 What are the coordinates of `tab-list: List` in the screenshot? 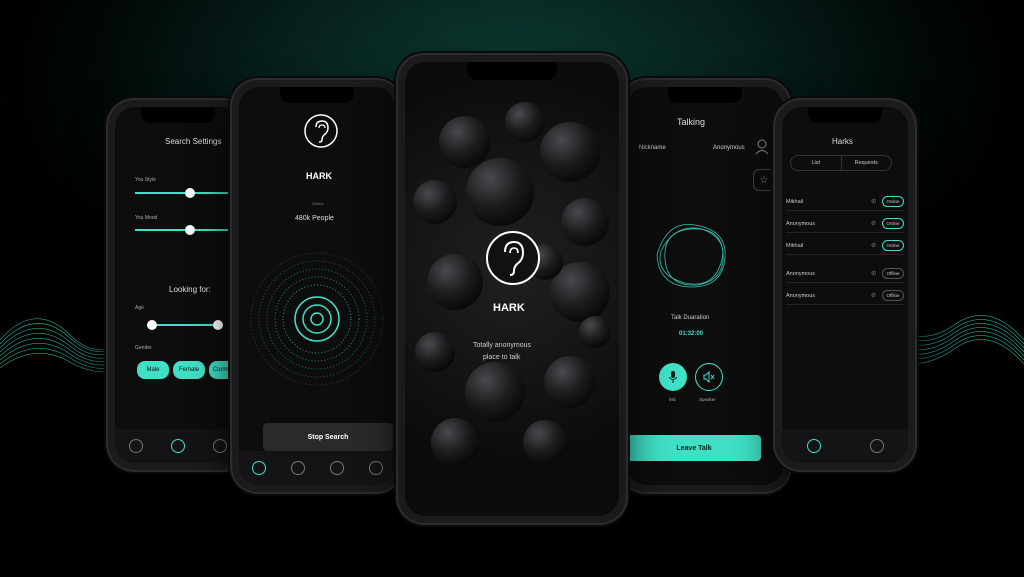 It's located at (816, 163).